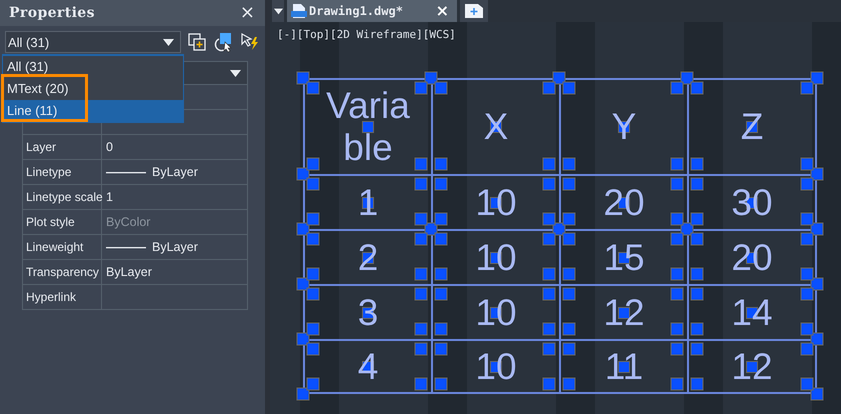 The height and width of the screenshot is (414, 841). Describe the element at coordinates (52, 13) in the screenshot. I see `panel-title: Properties` at that location.